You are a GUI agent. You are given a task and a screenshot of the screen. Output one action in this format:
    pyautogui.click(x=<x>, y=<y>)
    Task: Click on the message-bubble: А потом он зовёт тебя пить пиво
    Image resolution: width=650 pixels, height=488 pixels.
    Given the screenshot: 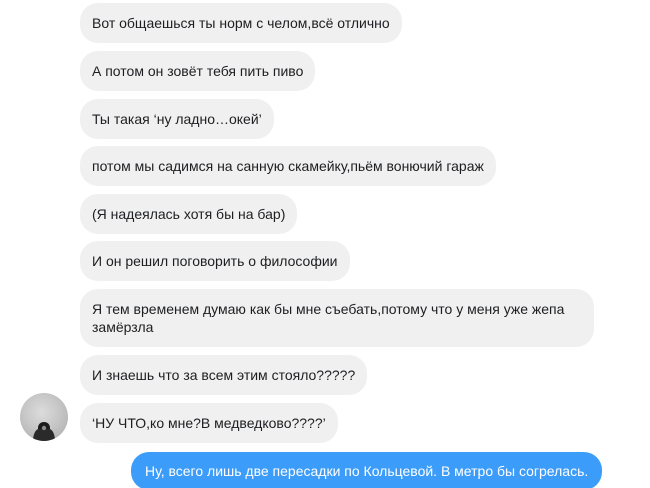 What is the action you would take?
    pyautogui.click(x=198, y=71)
    